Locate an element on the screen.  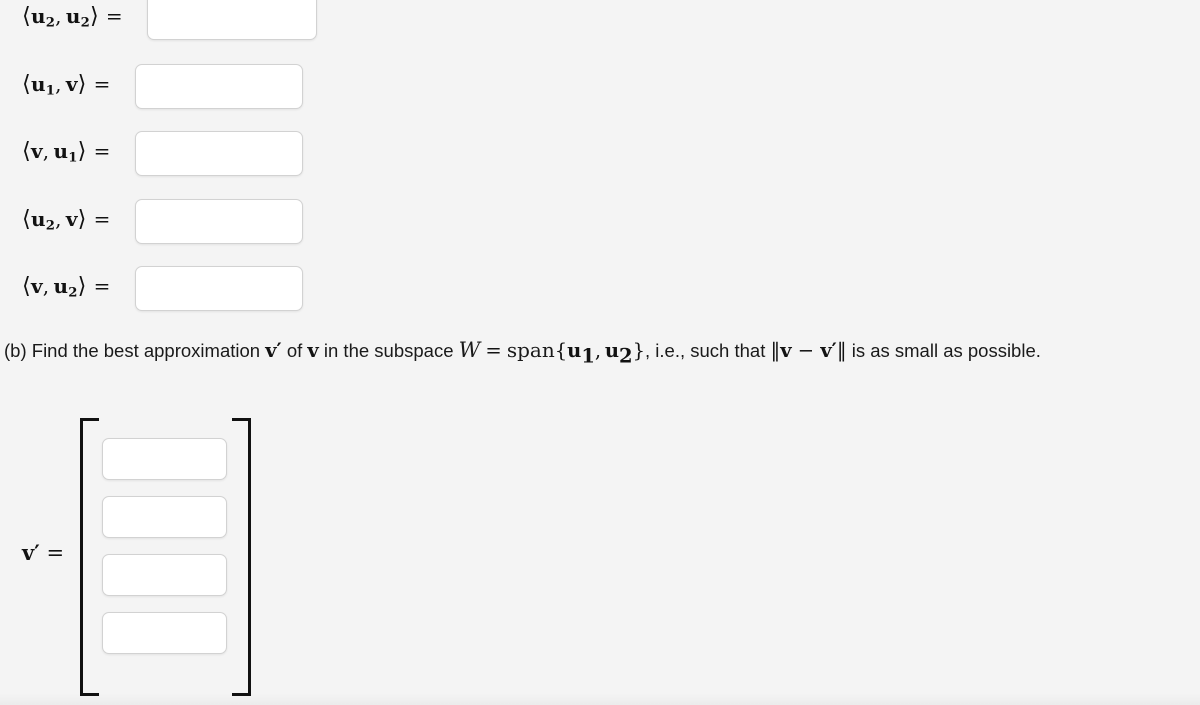
inner-product-label-u2-u2: ⟨u2, u2⟩ = is located at coordinates (72, 17).